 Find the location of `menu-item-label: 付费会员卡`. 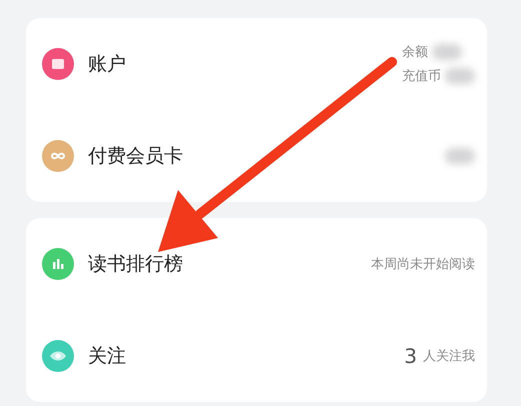

menu-item-label: 付费会员卡 is located at coordinates (266, 156).